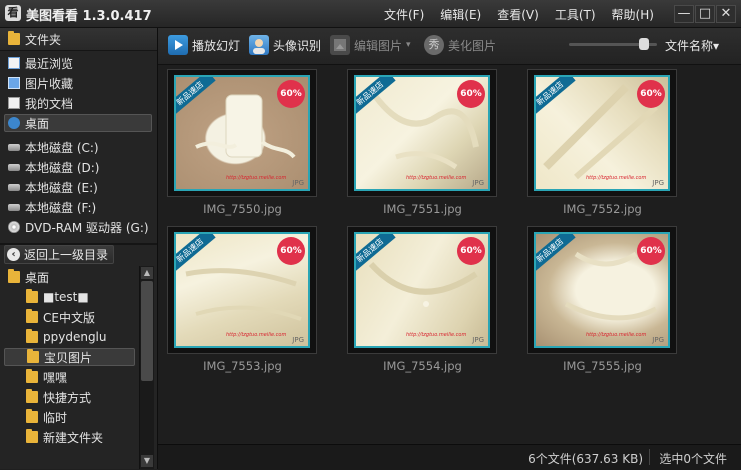 This screenshot has width=741, height=470. I want to click on edit-image-button: 编辑图片 ▾, so click(370, 45).